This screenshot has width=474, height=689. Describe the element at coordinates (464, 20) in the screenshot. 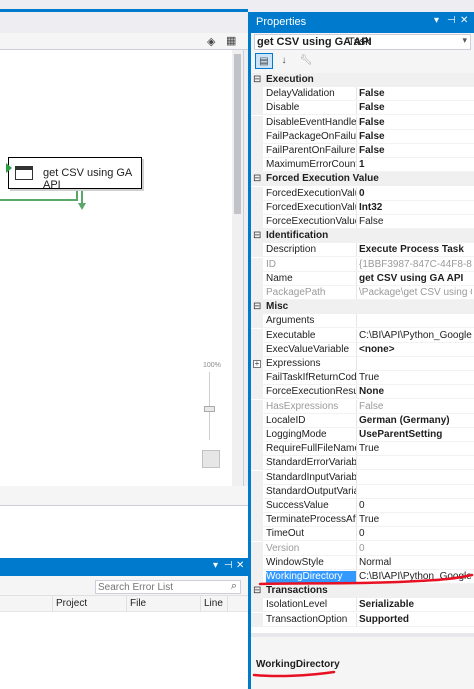

I see `close-icon: ✕` at that location.